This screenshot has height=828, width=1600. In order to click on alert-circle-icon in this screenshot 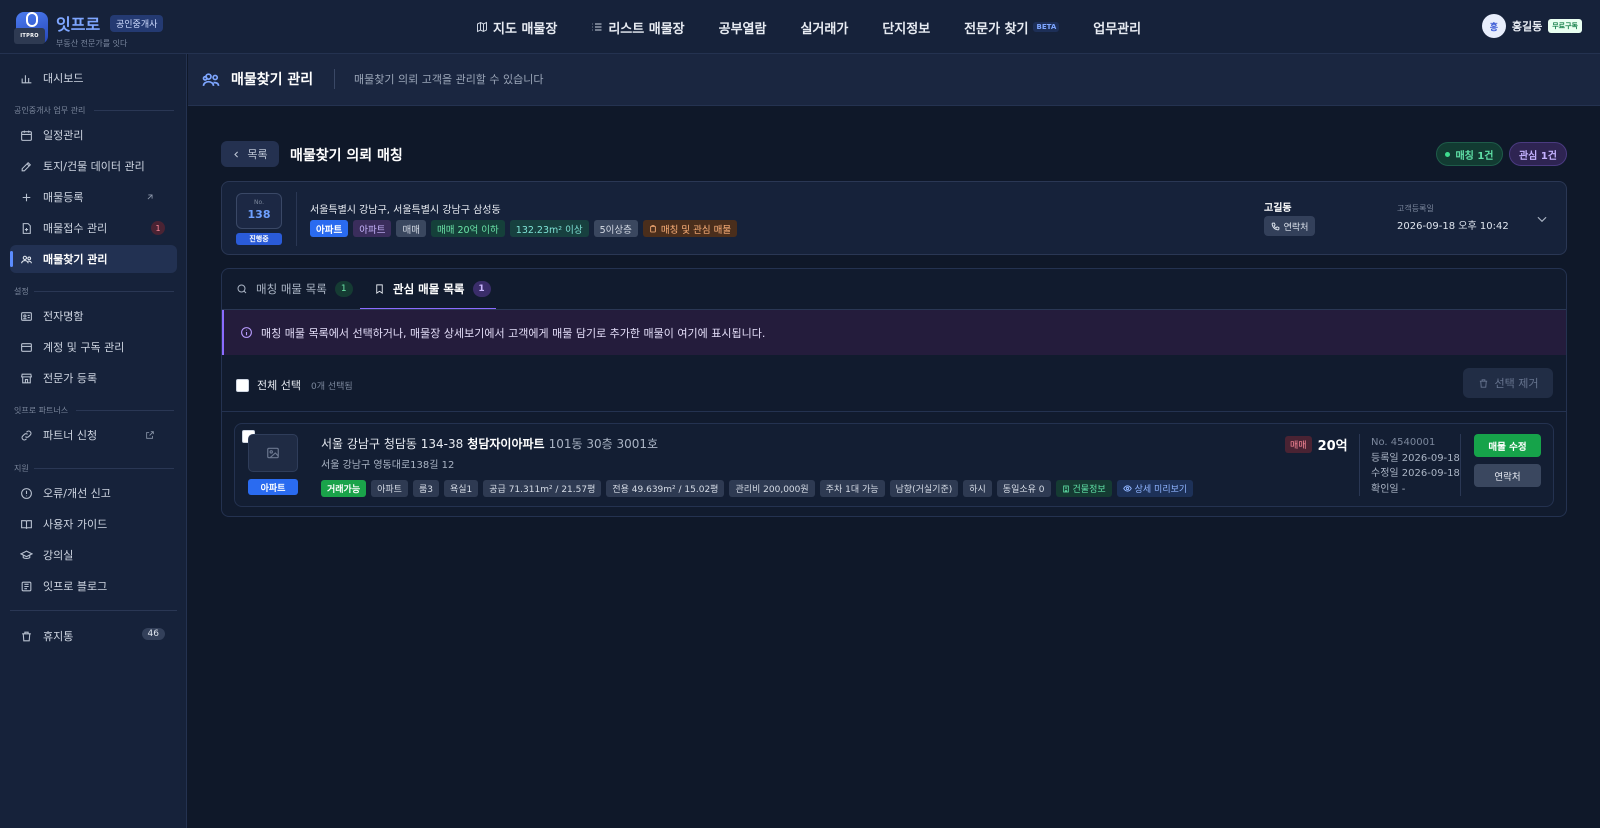, I will do `click(26, 493)`.